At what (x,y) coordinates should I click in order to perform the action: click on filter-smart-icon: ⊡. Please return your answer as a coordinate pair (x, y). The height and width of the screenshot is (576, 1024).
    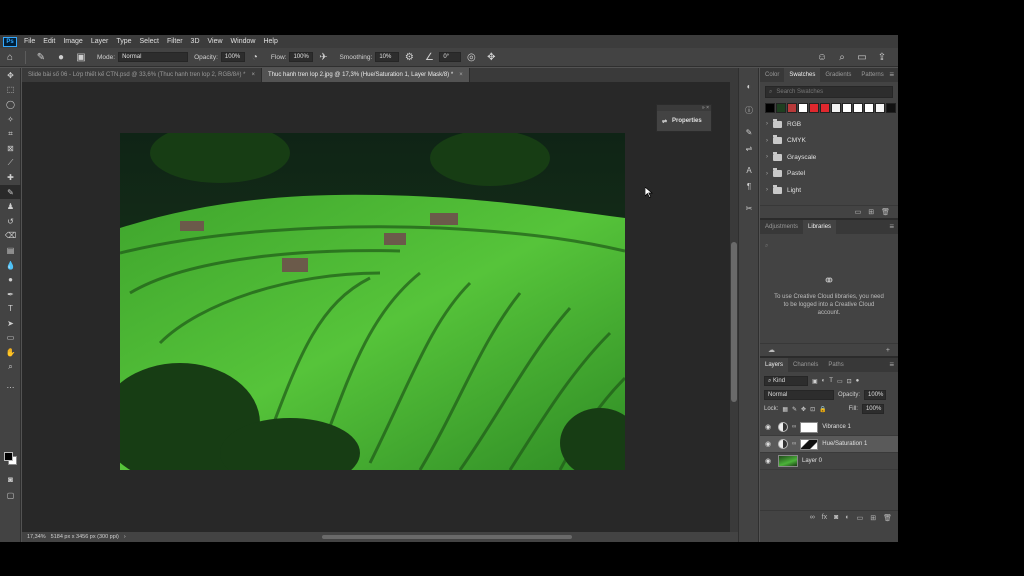
    Looking at the image, I should click on (849, 381).